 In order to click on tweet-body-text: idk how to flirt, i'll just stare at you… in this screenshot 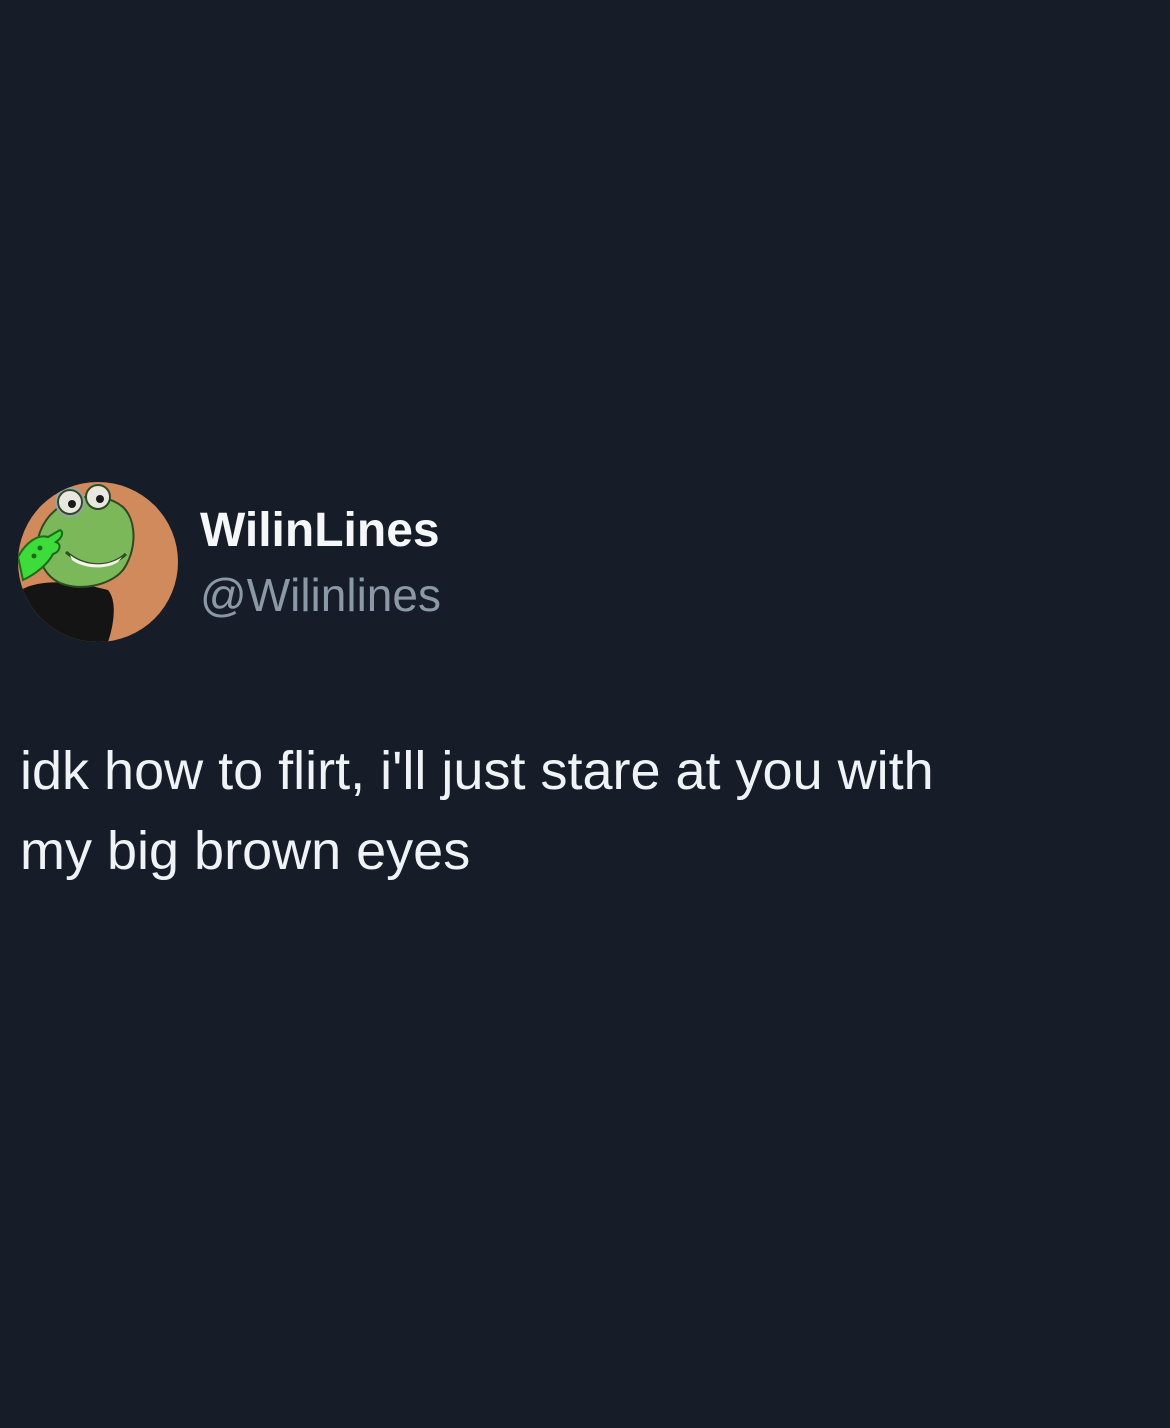, I will do `click(477, 811)`.